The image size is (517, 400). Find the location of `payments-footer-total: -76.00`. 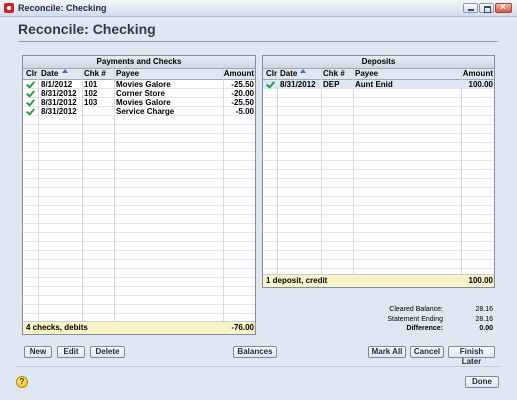

payments-footer-total: -76.00 is located at coordinates (242, 327).